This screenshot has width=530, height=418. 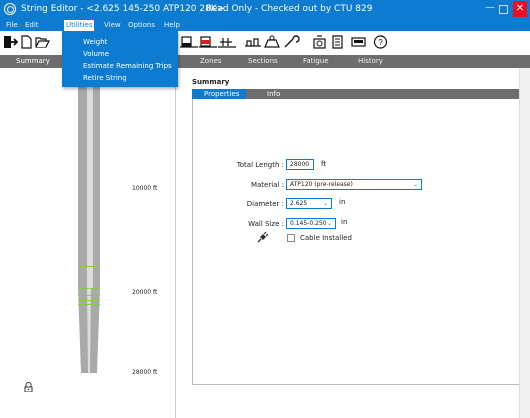 I want to click on menu-item-estimate-remaining-trips: Estimate Remaining Trips, so click(x=127, y=66).